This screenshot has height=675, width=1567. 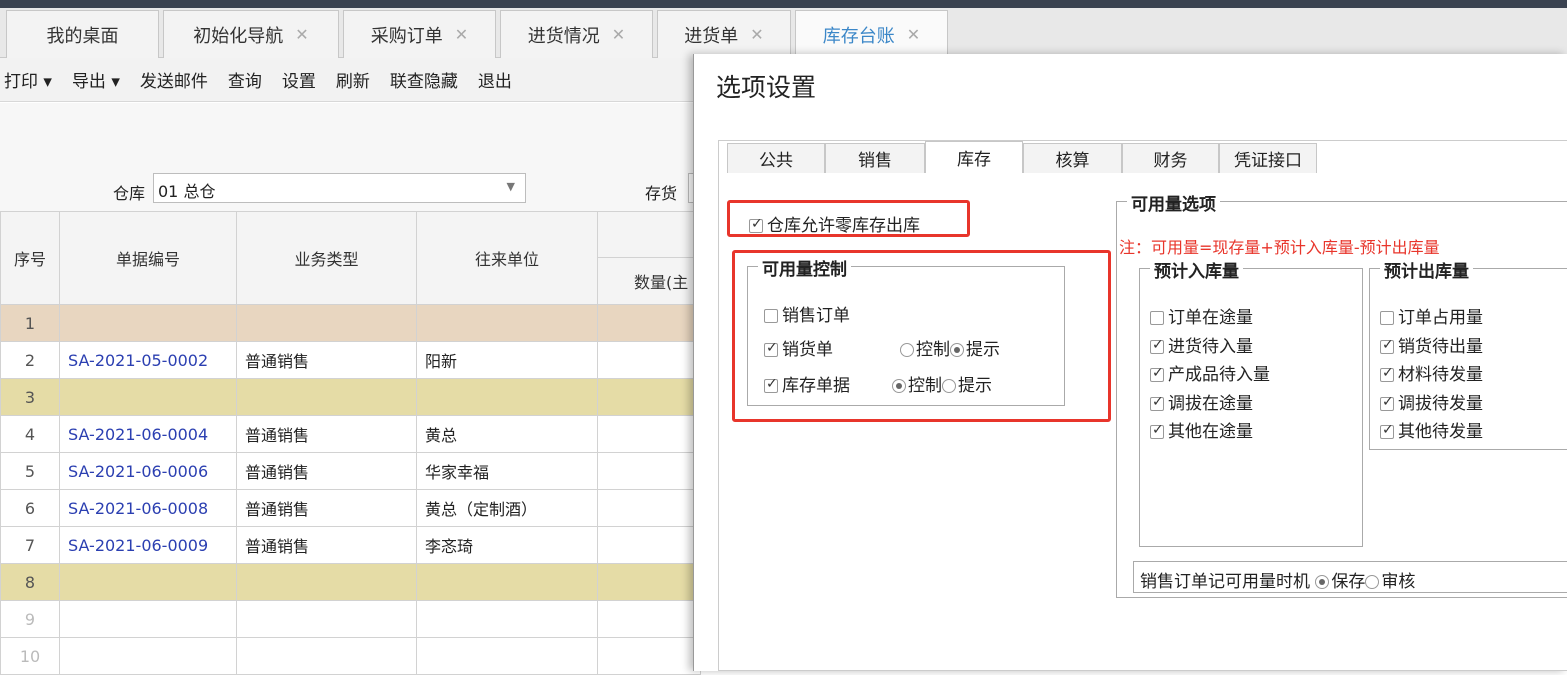 What do you see at coordinates (1201, 315) in the screenshot?
I see `check-option: 订单在途量` at bounding box center [1201, 315].